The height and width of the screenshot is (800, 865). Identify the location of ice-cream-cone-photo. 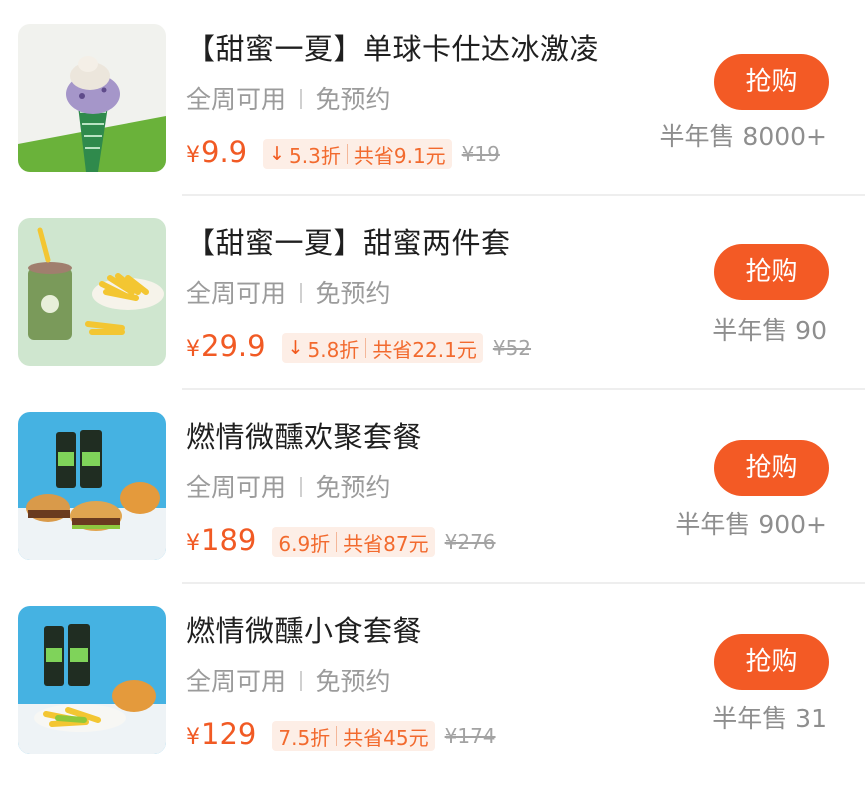
(92, 98).